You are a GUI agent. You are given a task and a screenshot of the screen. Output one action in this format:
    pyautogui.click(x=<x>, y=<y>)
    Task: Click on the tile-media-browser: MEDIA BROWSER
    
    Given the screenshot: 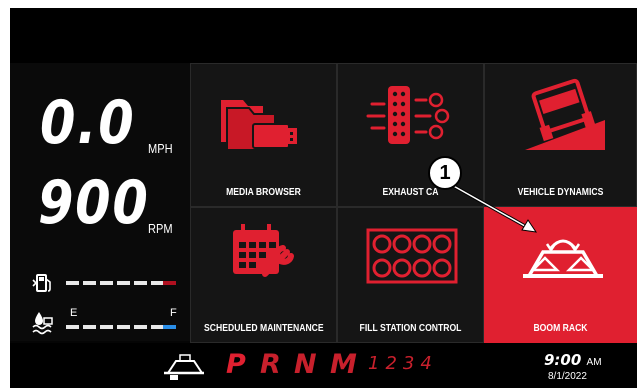 What is the action you would take?
    pyautogui.click(x=263, y=135)
    